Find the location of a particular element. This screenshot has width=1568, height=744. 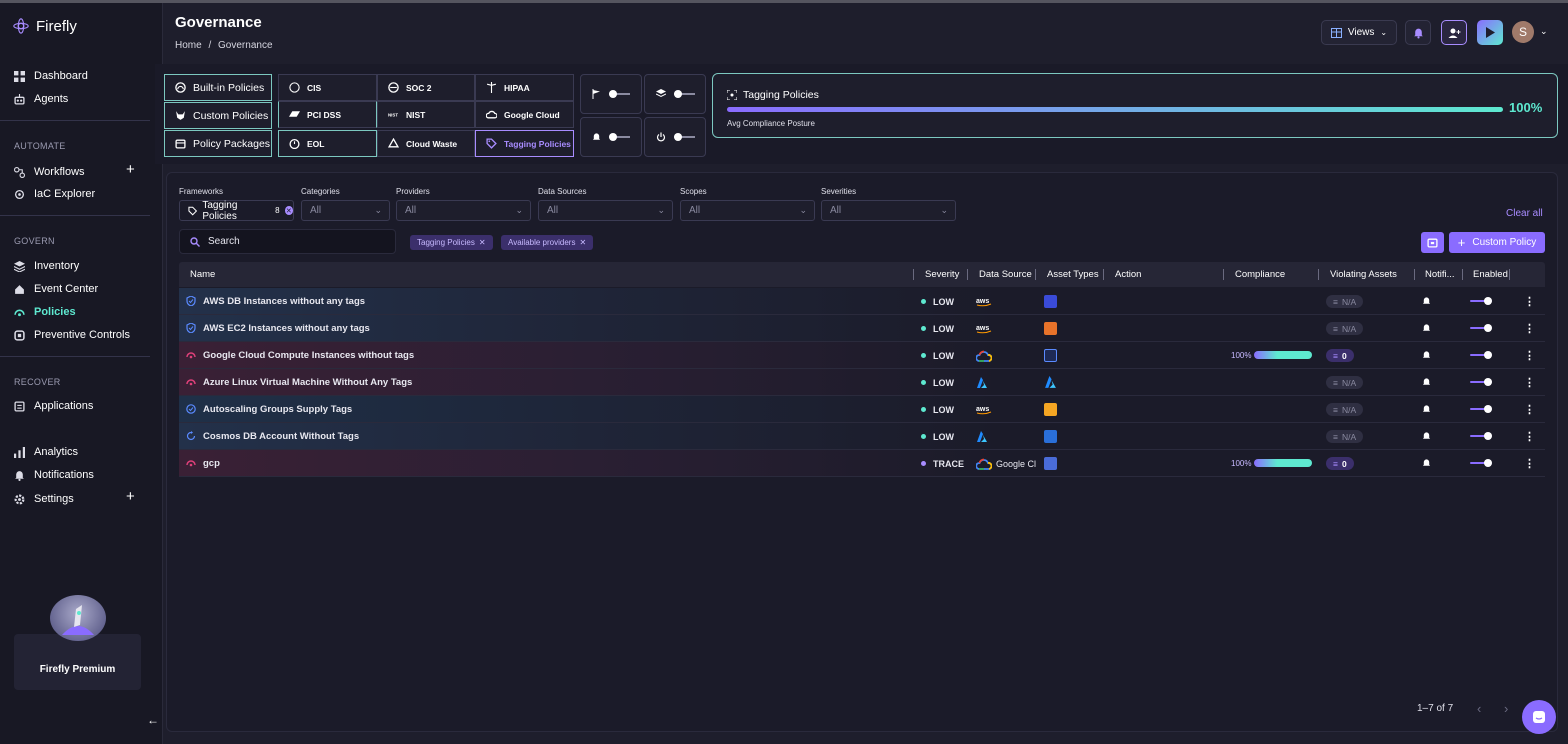

views-dropdown: Views ⌄ is located at coordinates (1359, 32).